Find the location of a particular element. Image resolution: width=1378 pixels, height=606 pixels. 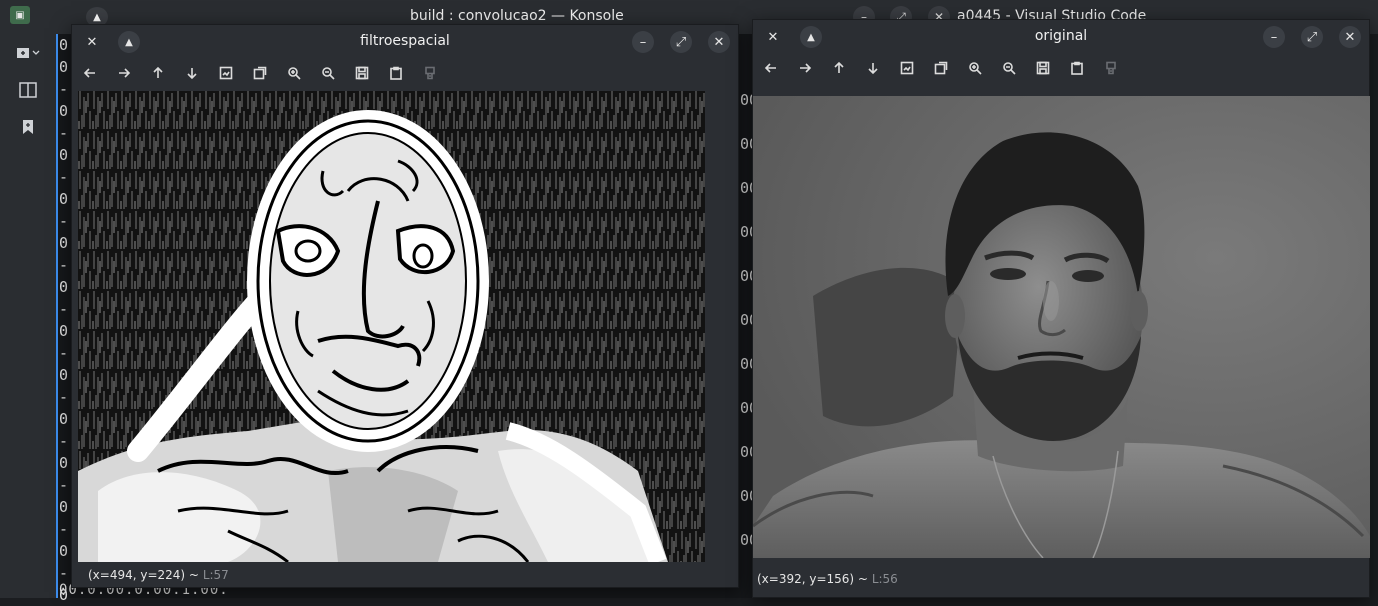

status-coordinates: (x=494, y=224) ~ is located at coordinates (143, 575).